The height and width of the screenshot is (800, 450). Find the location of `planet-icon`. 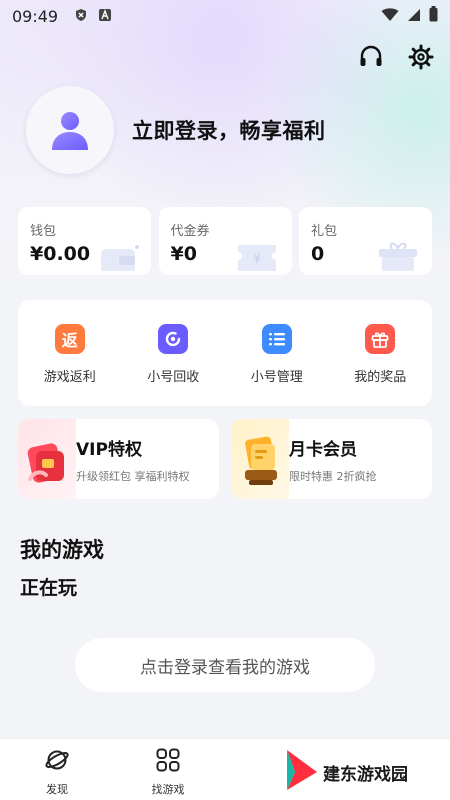

planet-icon is located at coordinates (57, 762).